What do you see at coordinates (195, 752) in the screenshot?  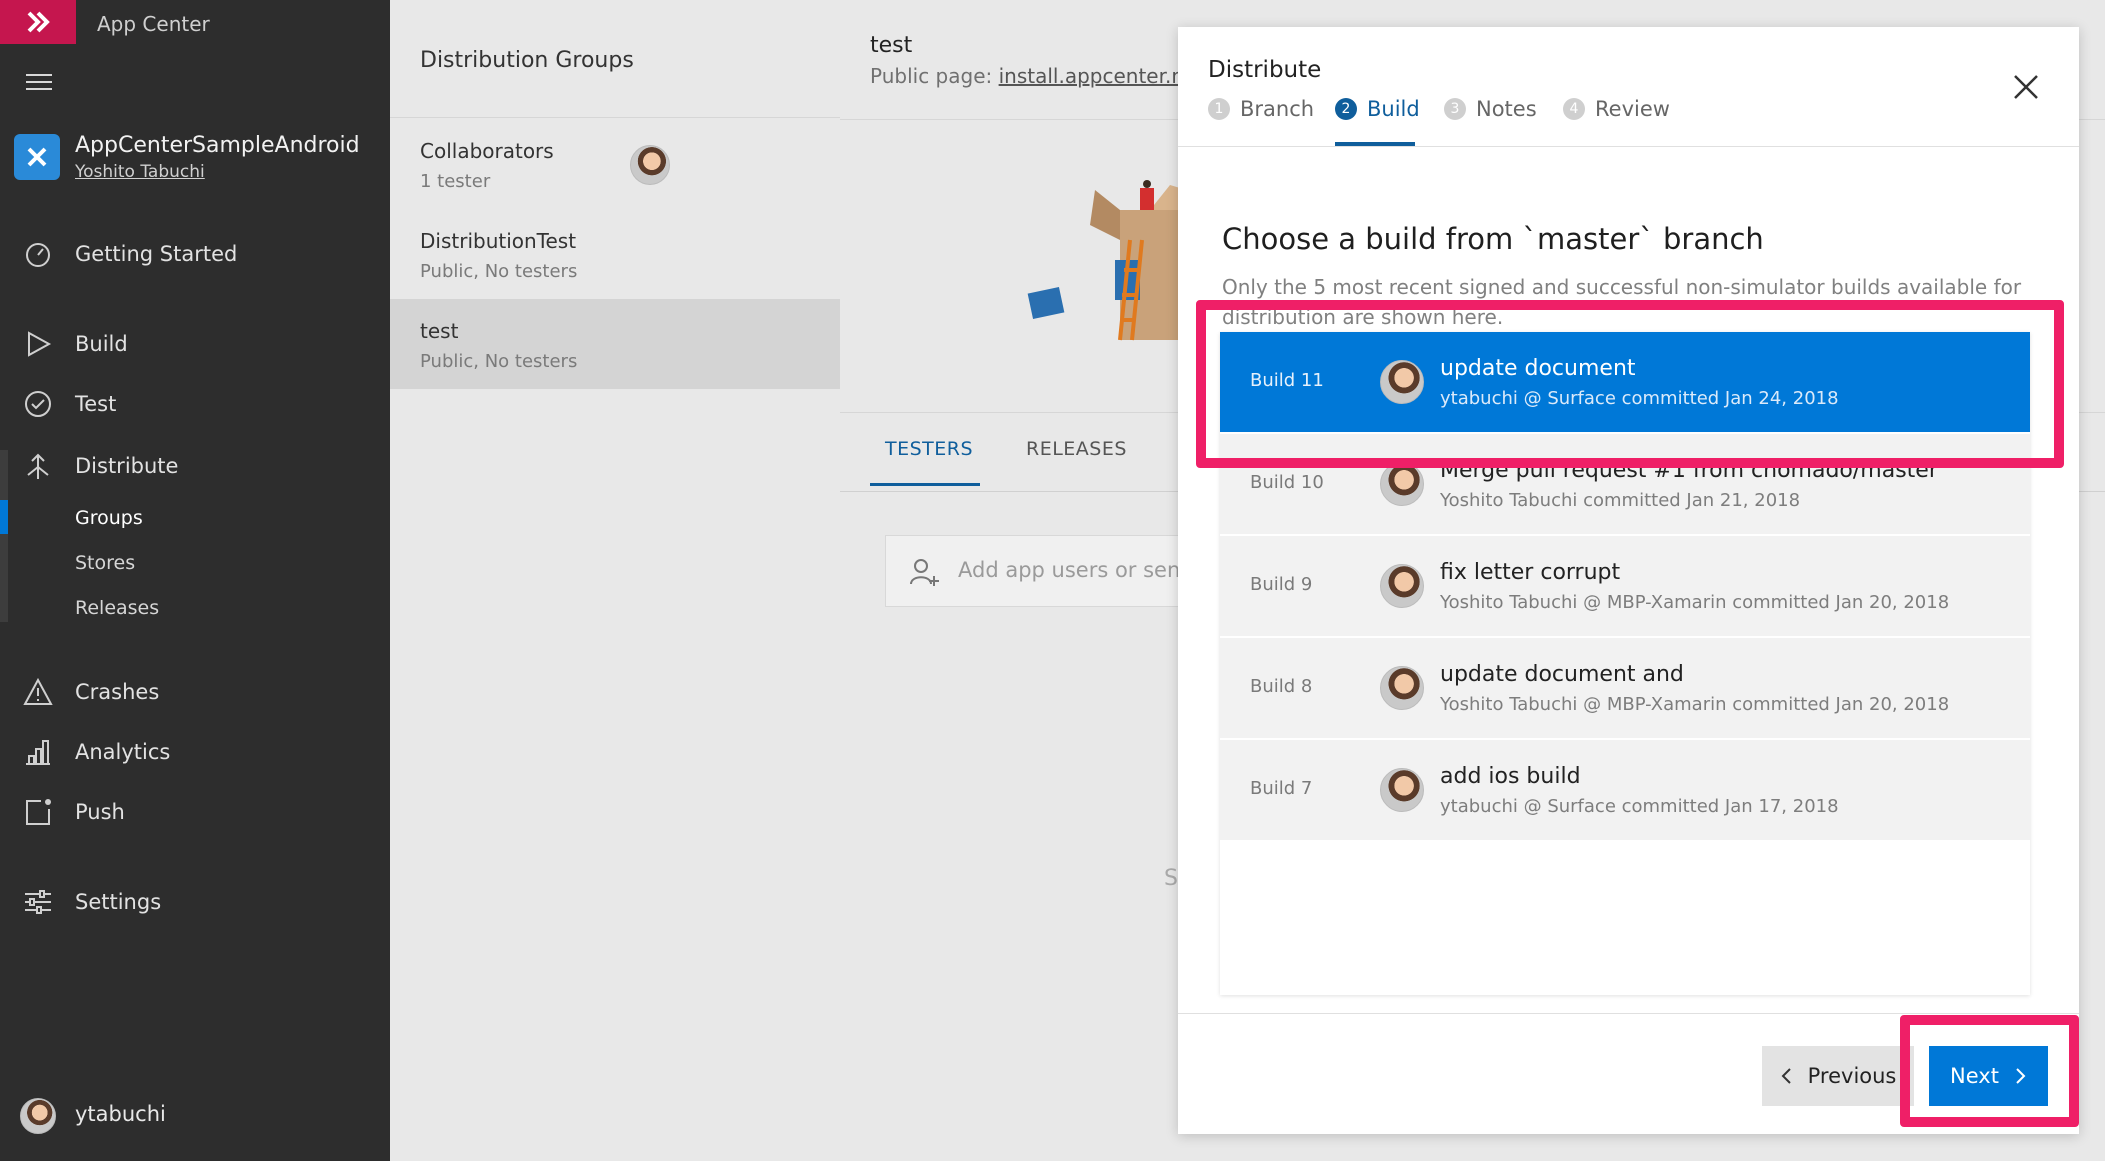 I see `nav-item-analytics: Analytics` at bounding box center [195, 752].